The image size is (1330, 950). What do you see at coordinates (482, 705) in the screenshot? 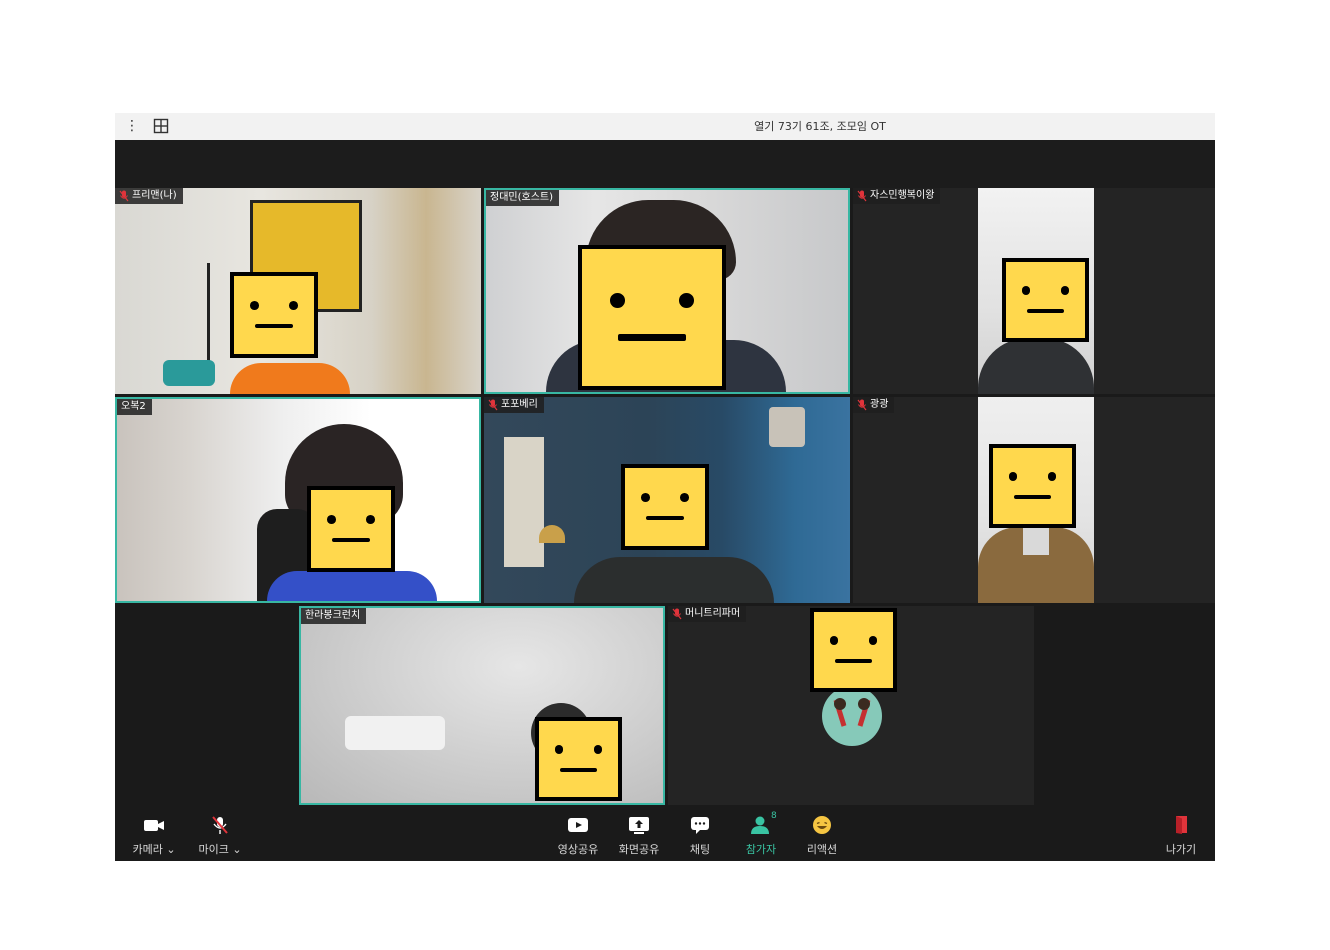
I see `video-tile: 한라봉크런치` at bounding box center [482, 705].